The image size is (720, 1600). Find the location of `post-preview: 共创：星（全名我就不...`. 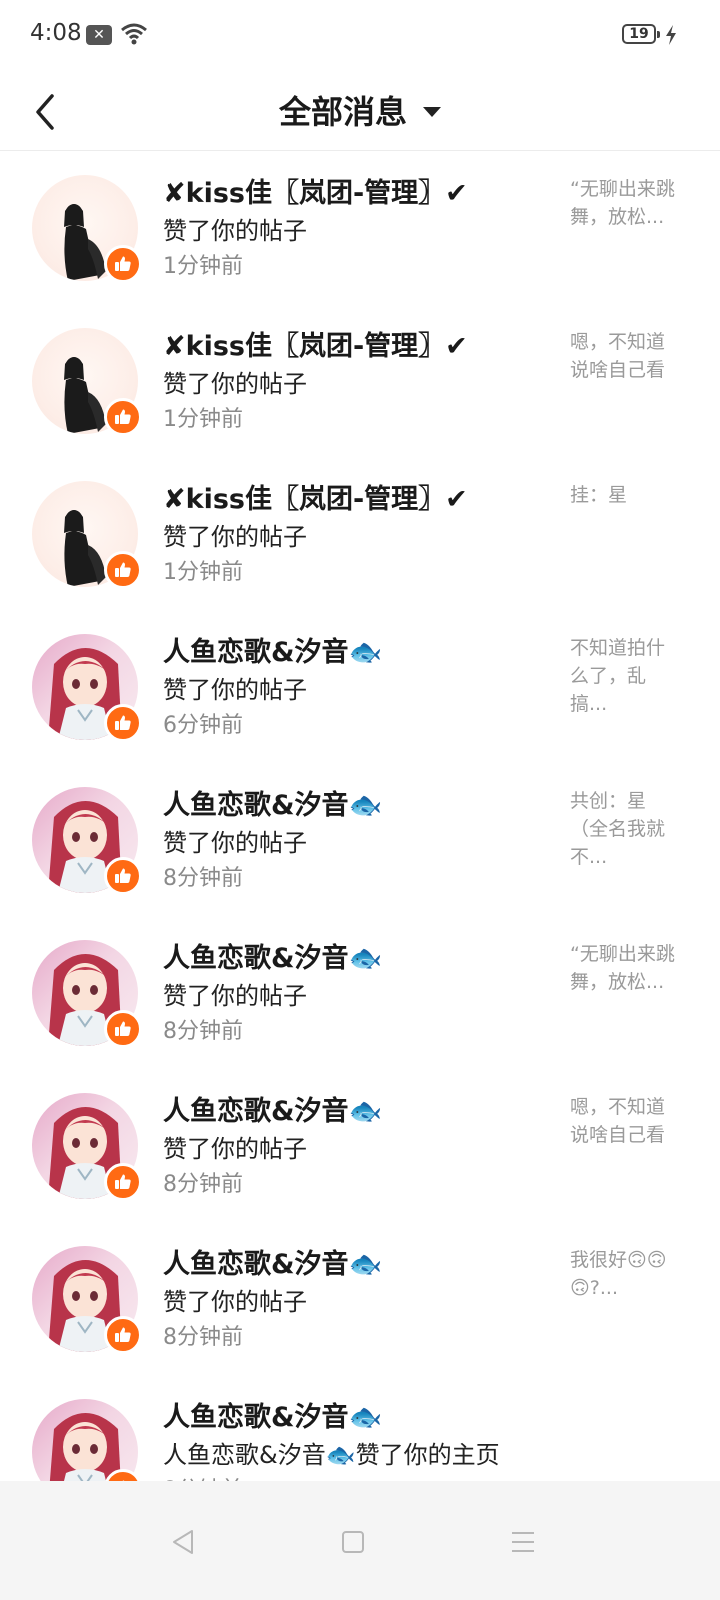

post-preview: 共创：星（全名我就不... is located at coordinates (625, 829).